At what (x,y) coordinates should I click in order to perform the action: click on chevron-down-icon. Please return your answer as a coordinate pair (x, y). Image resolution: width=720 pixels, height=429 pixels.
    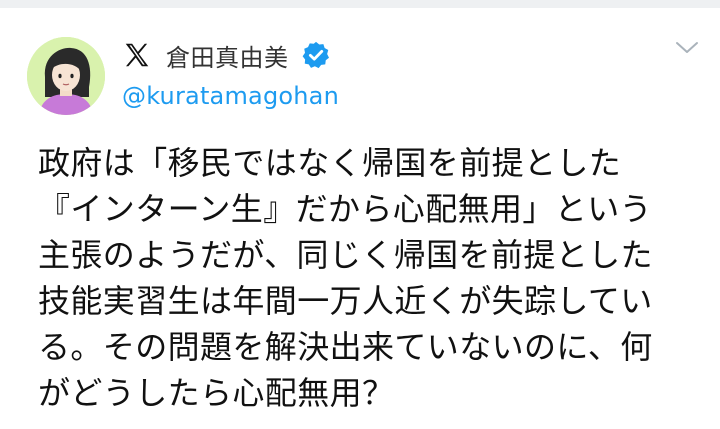
    Looking at the image, I should click on (687, 48).